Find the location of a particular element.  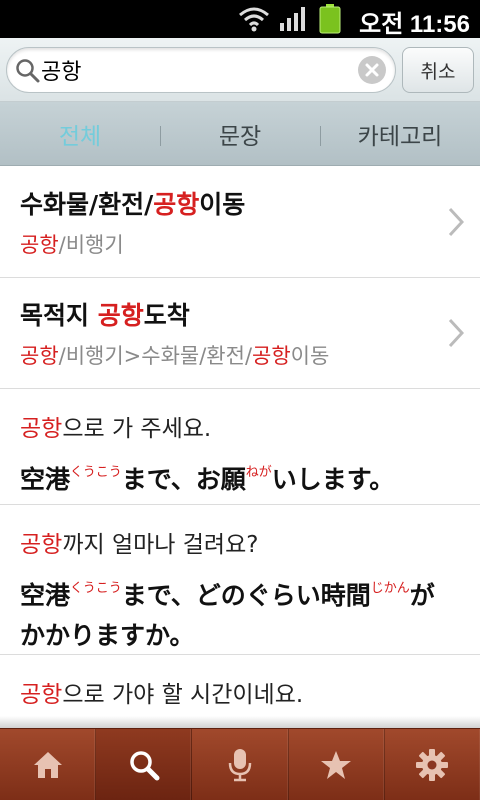

status-time: 오전 11:56 is located at coordinates (414, 24).